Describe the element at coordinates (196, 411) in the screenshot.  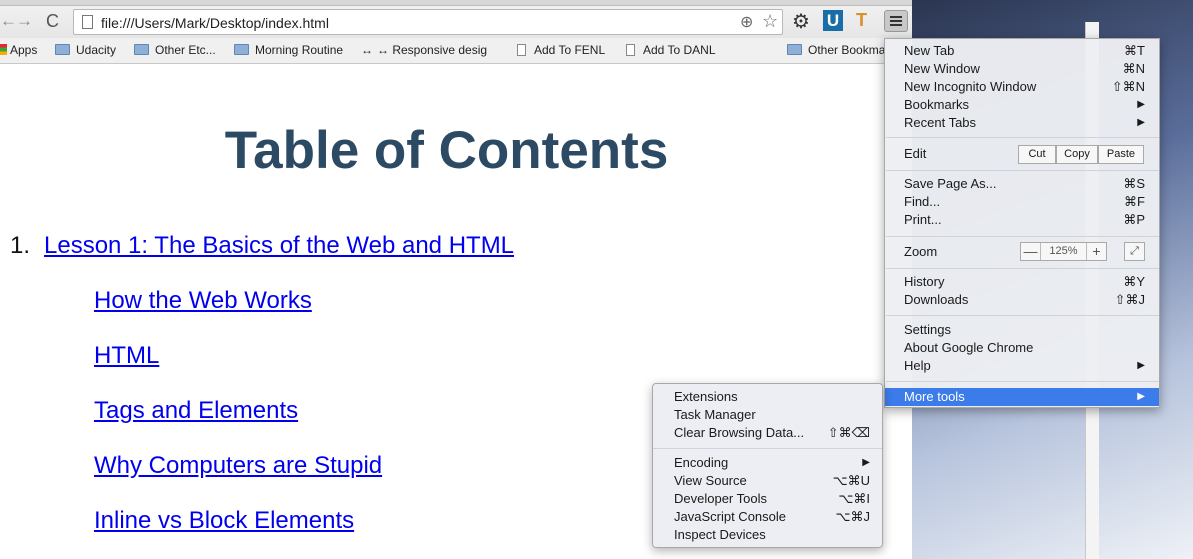
I see `link-tags-and-elements: Tags and Elements` at that location.